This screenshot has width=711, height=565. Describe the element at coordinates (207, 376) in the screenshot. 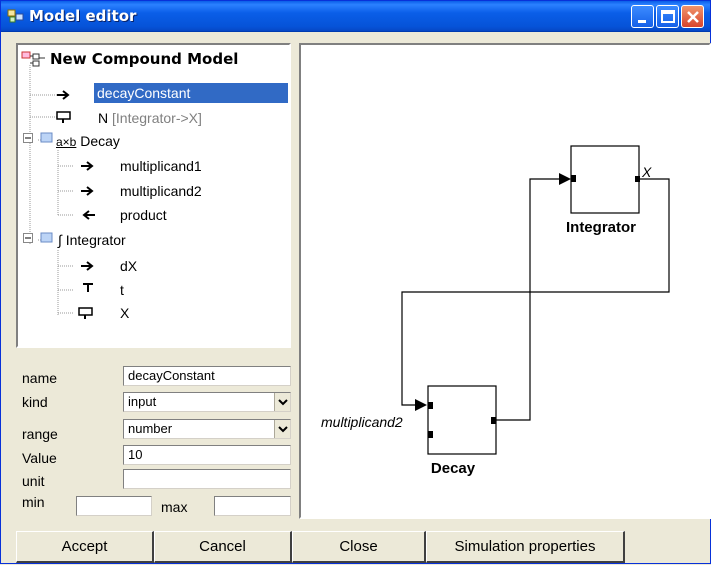

I see `name-field: decayConstant` at that location.